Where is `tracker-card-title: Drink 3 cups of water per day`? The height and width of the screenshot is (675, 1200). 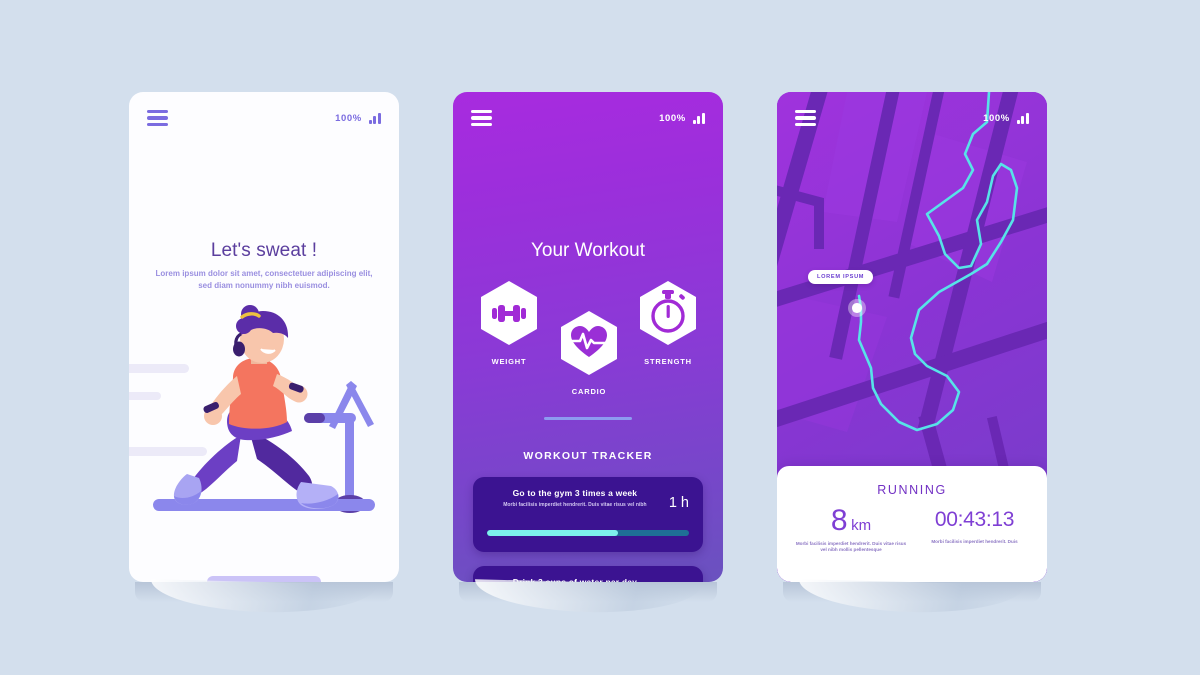
tracker-card-title: Drink 3 cups of water per day is located at coordinates (575, 579).